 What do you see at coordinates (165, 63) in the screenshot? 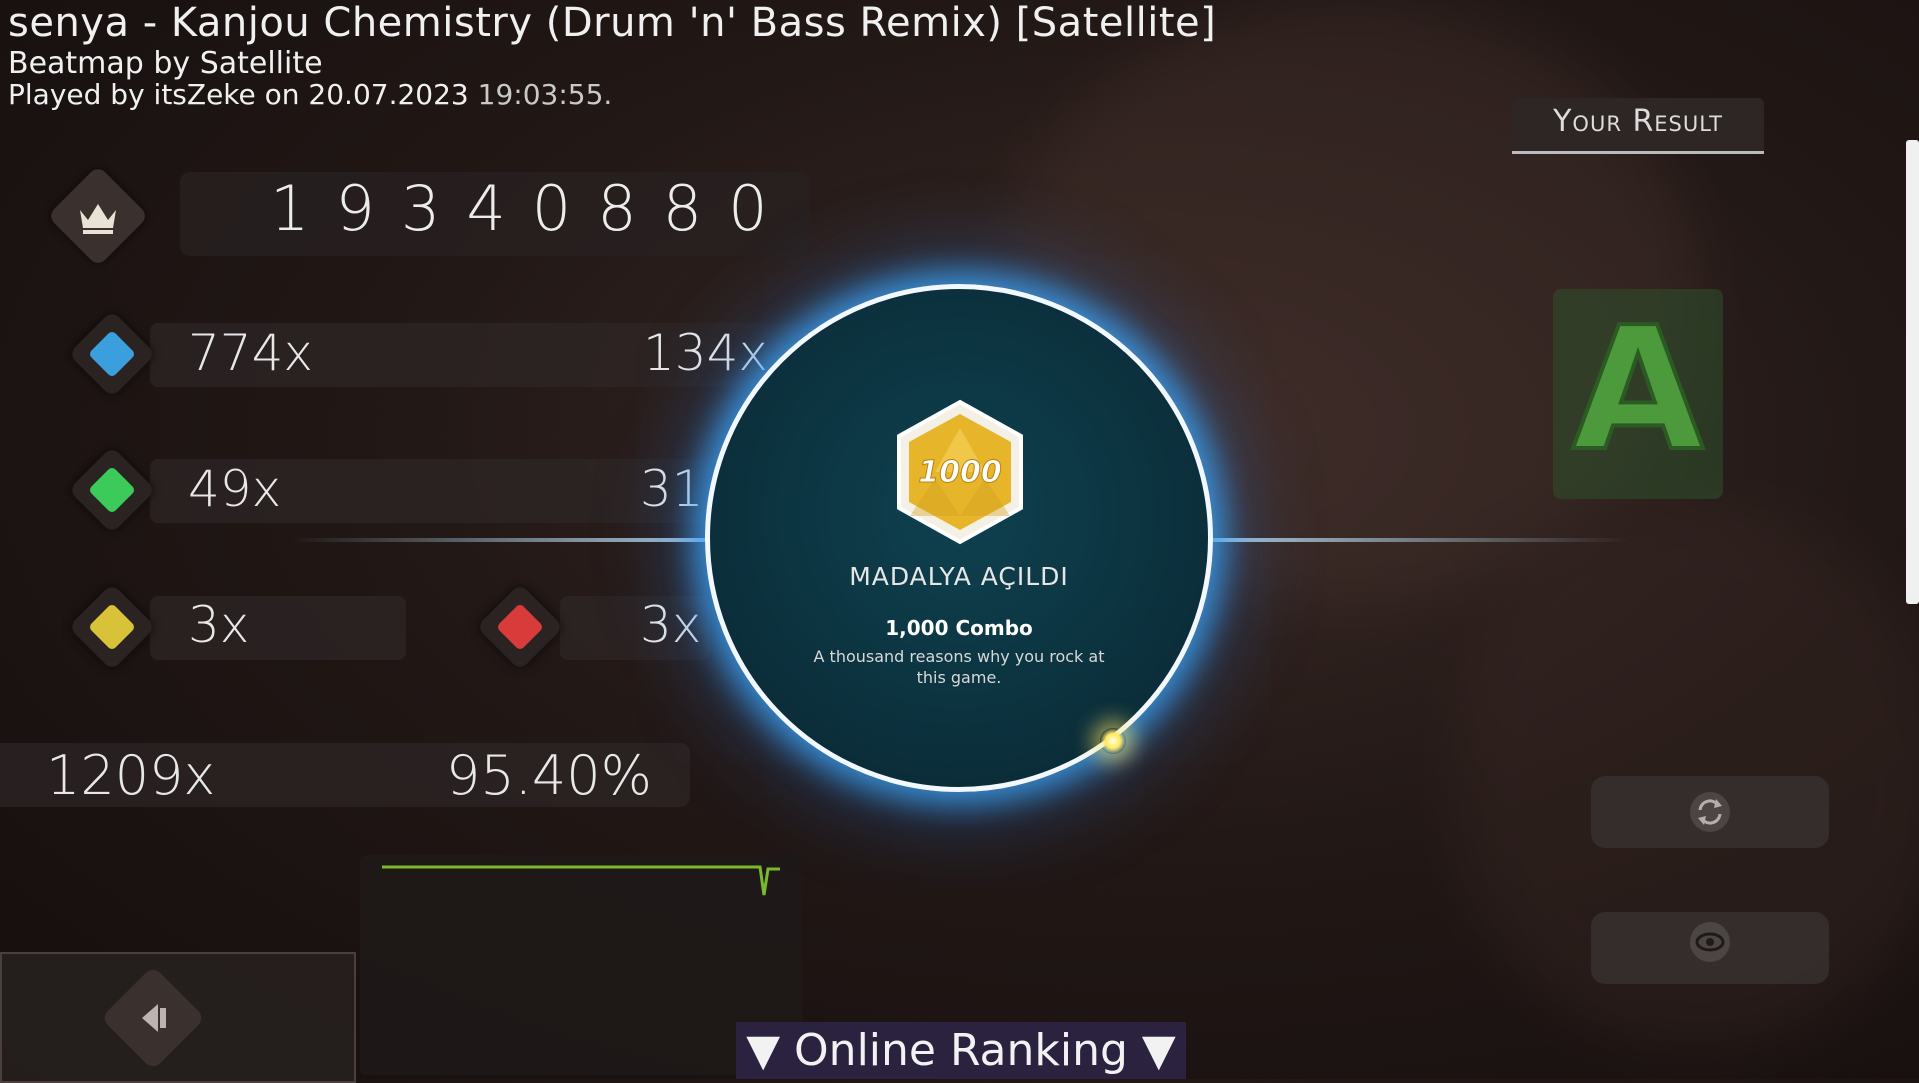
I see `beatmap-mapper: Beatmap by Satellite` at bounding box center [165, 63].